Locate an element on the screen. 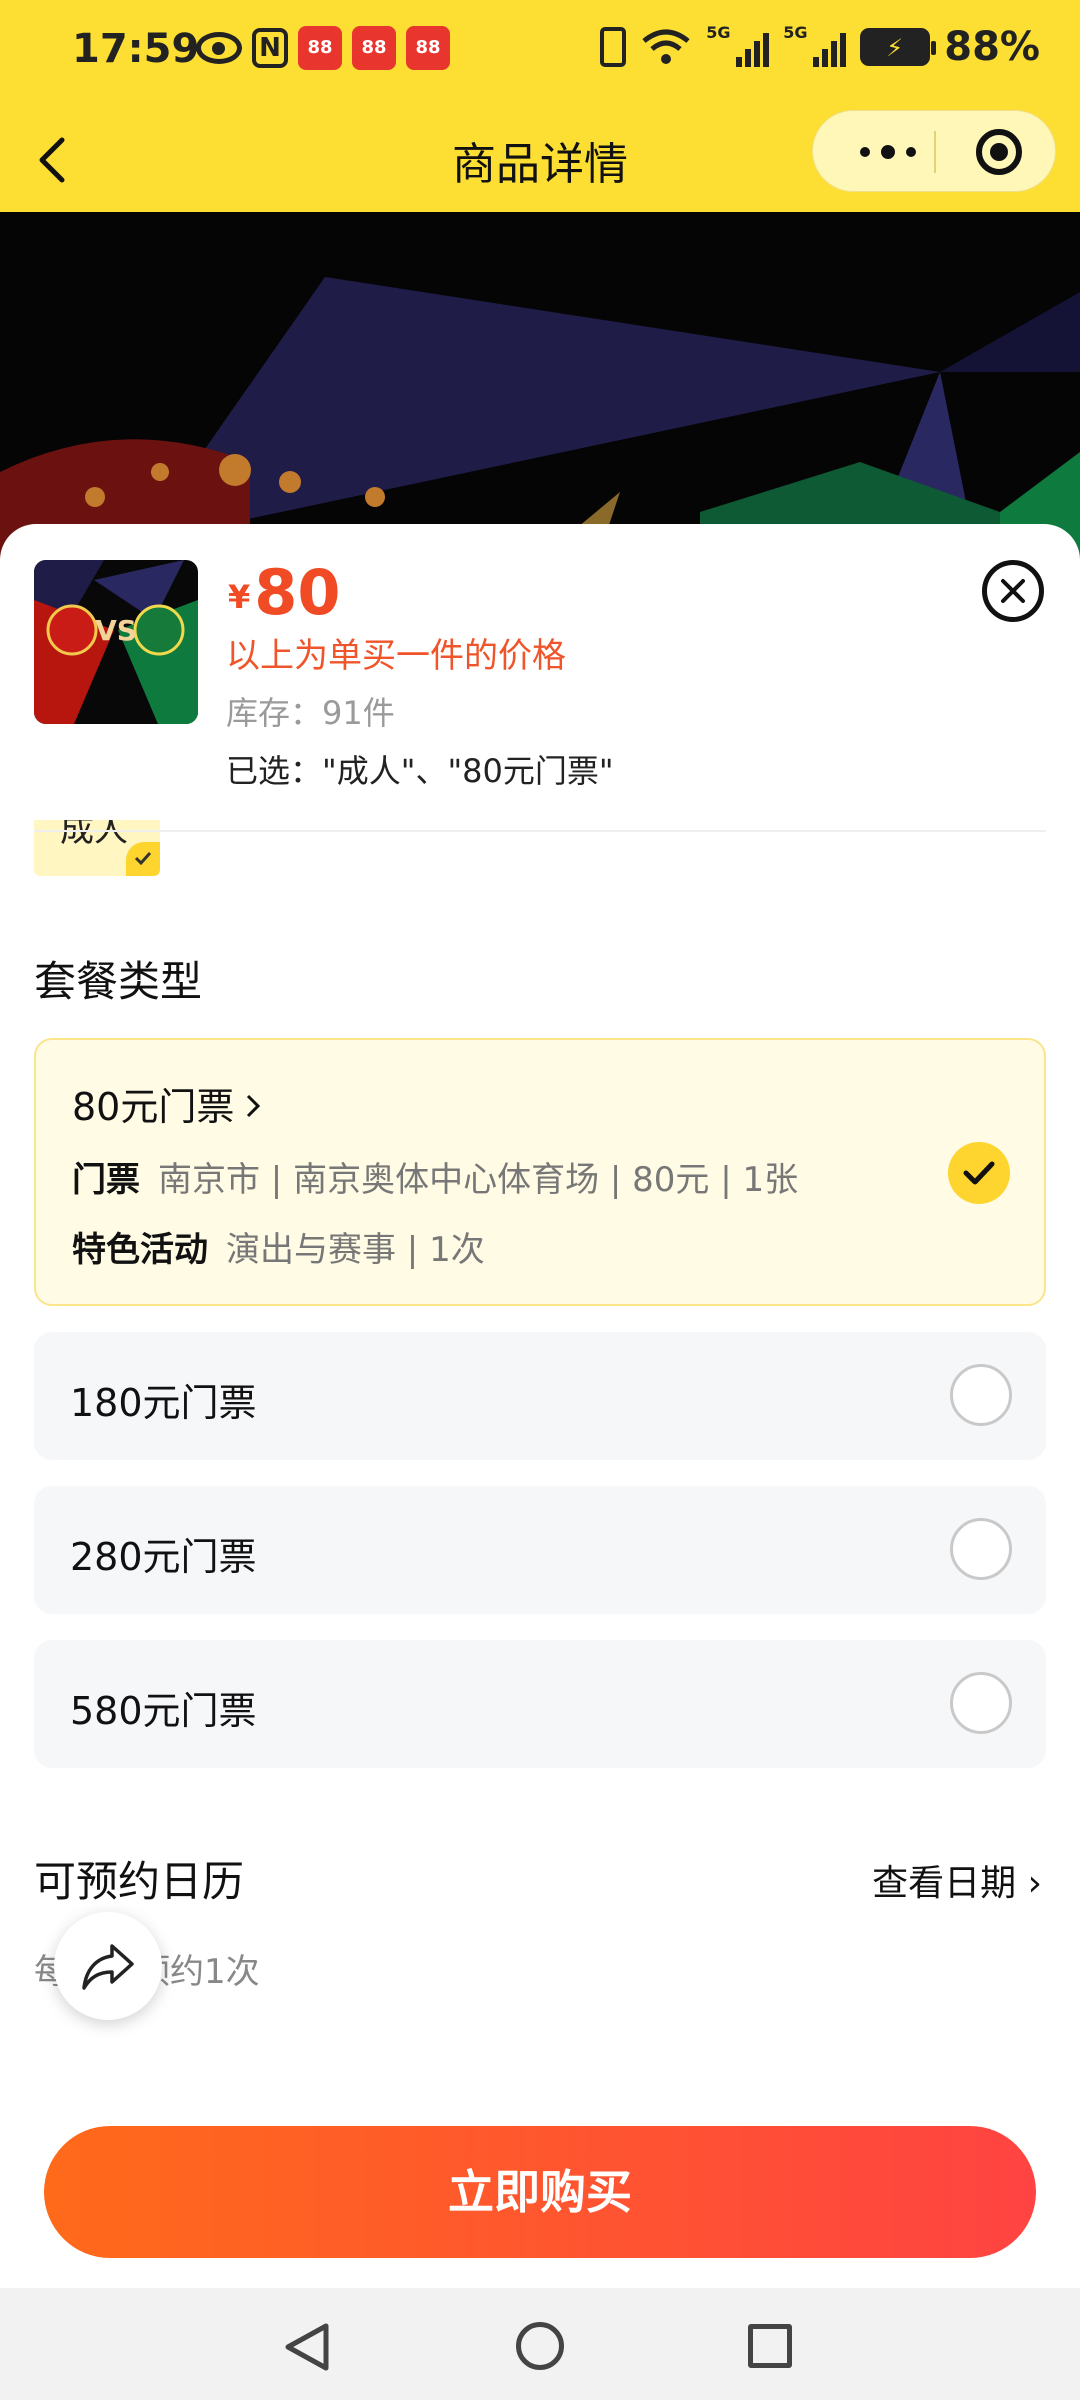 The image size is (1080, 2400). check-icon is located at coordinates (143, 859).